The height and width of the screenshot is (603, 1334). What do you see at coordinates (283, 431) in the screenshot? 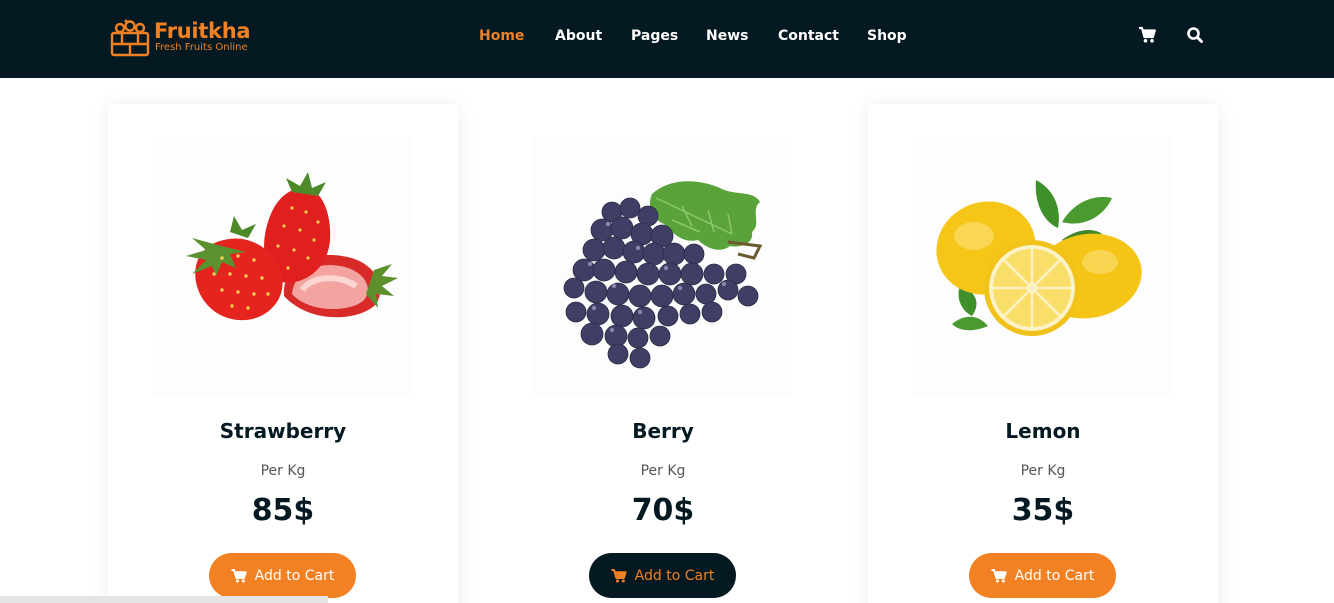
I see `product-name: Strawberry` at bounding box center [283, 431].